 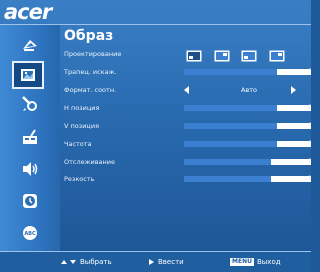 I want to click on svg-text: ABC, so click(x=30, y=234).